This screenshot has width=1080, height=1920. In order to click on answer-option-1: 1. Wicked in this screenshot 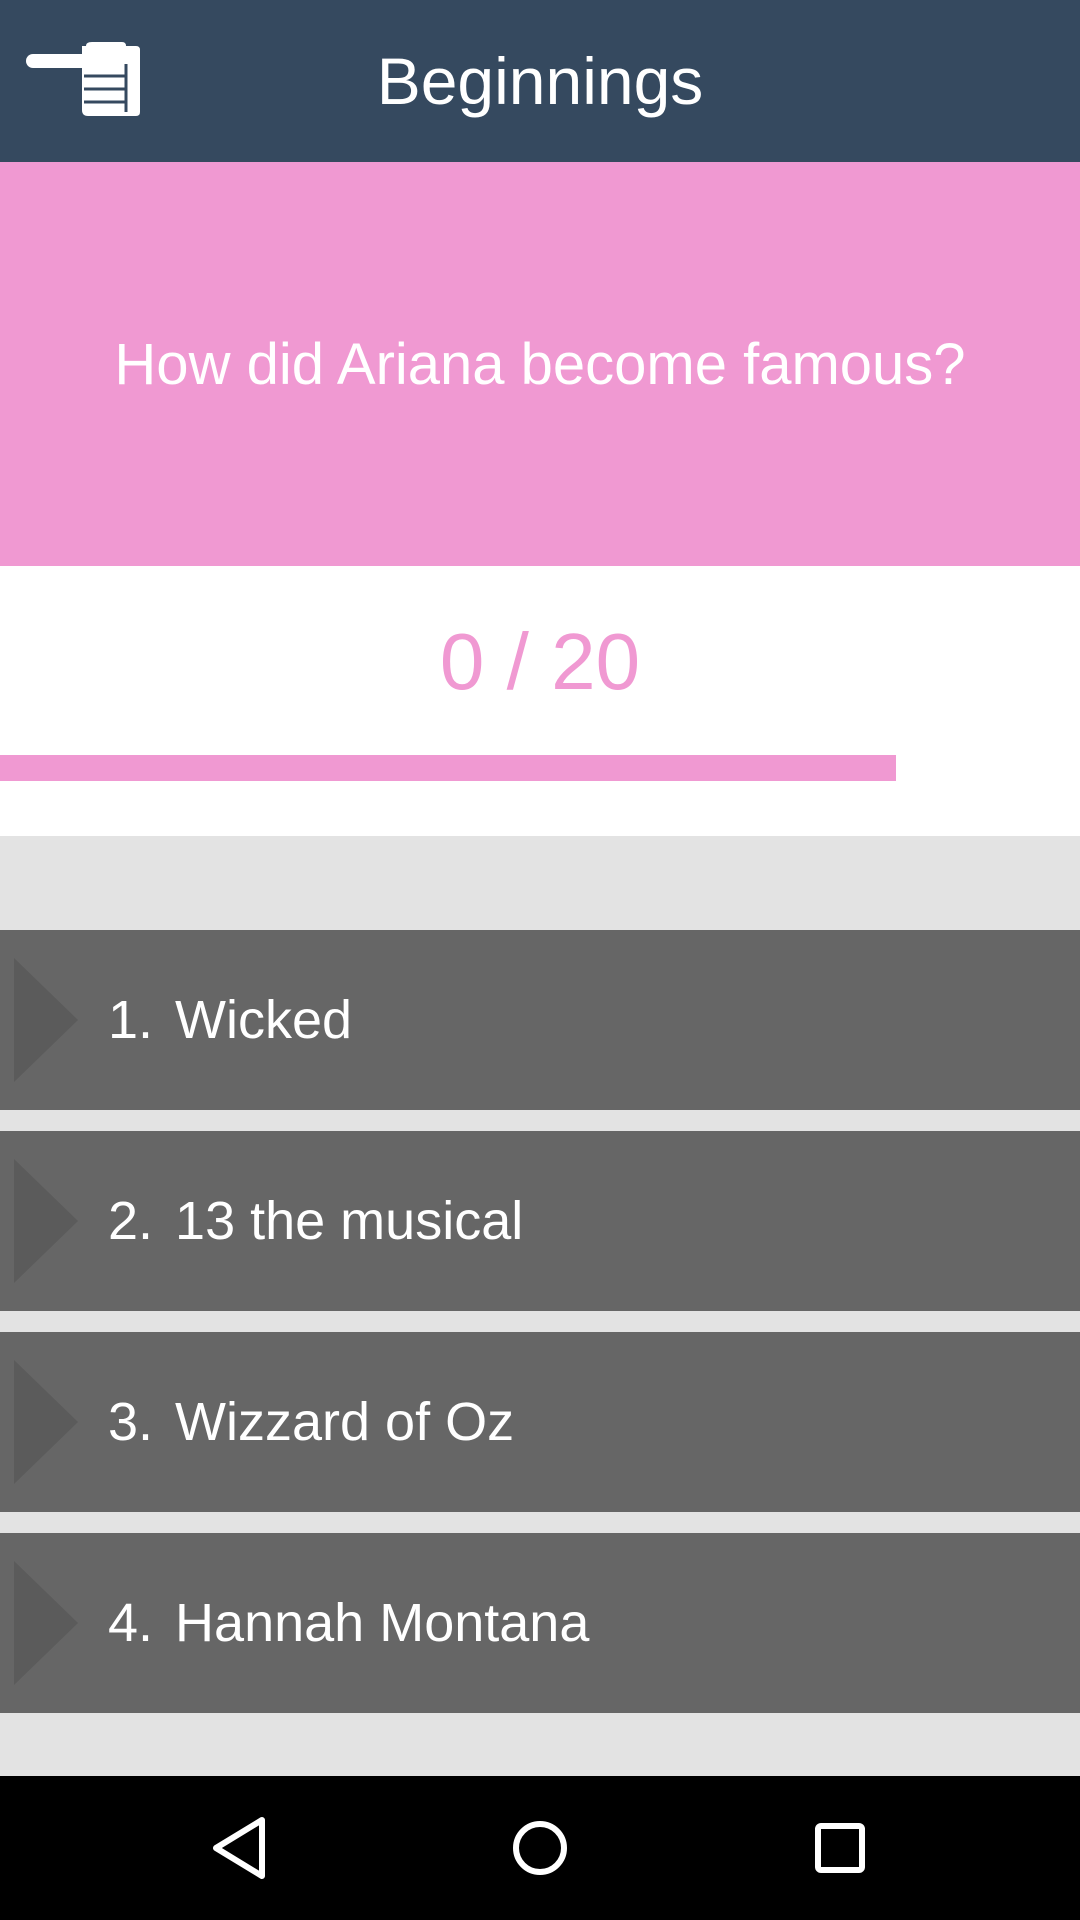, I will do `click(540, 1020)`.